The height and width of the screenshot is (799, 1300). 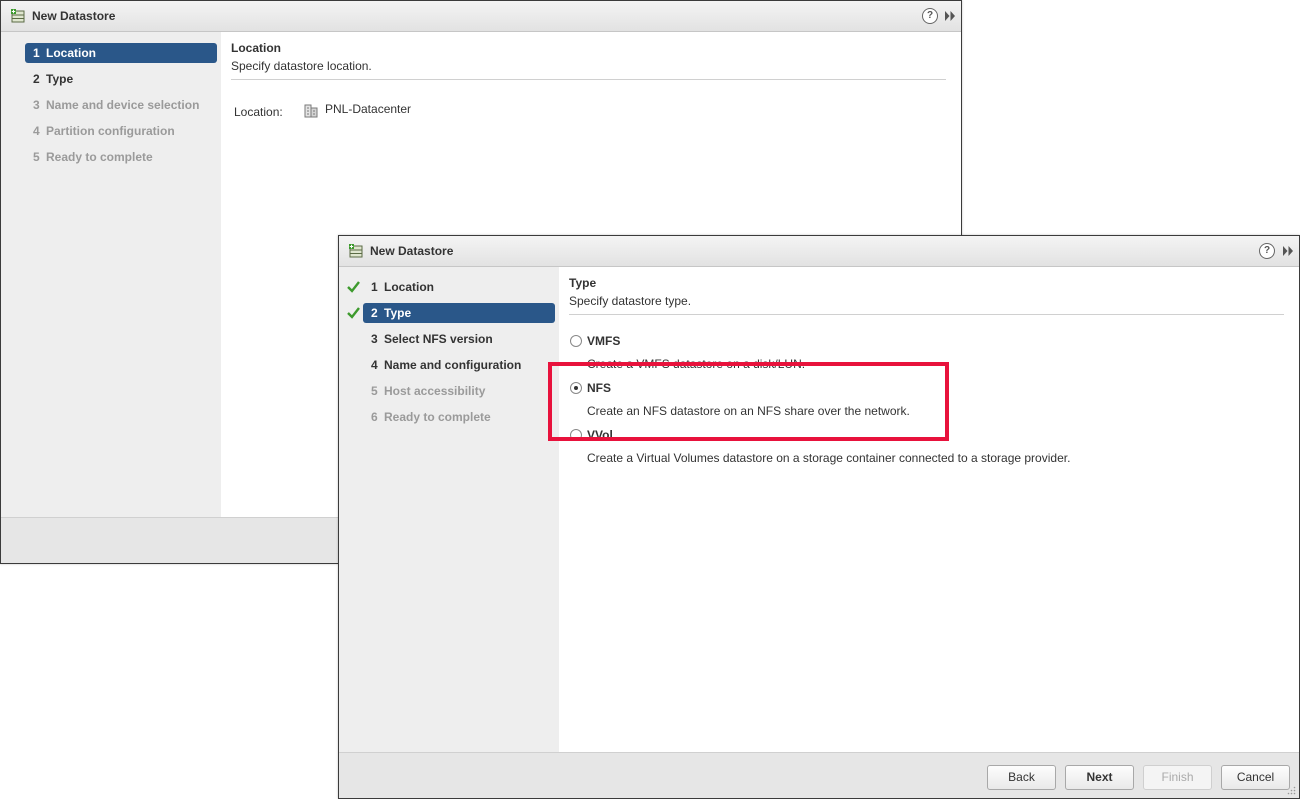 What do you see at coordinates (368, 109) in the screenshot?
I see `location-value: PNL-Datacenter` at bounding box center [368, 109].